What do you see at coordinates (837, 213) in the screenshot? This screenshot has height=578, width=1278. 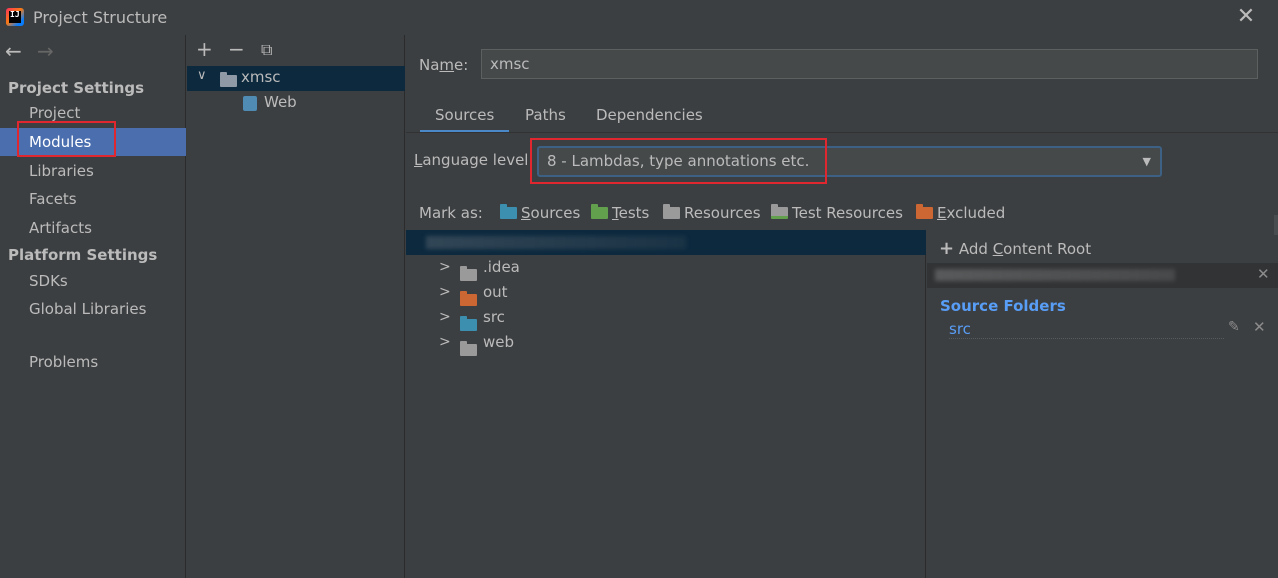 I see `mark-as-test-resources-button: Test Resources` at bounding box center [837, 213].